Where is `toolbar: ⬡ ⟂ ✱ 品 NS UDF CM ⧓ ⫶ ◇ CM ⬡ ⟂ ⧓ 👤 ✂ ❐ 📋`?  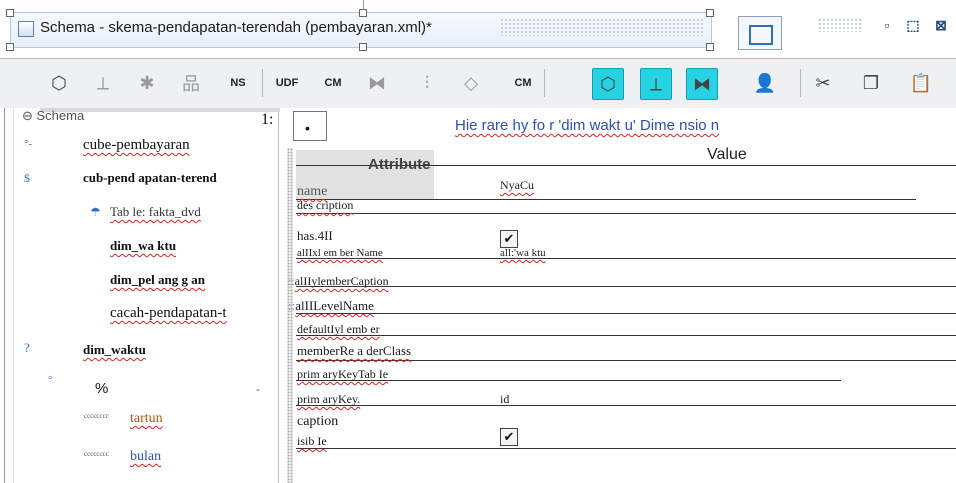 toolbar: ⬡ ⟂ ✱ 品 NS UDF CM ⧓ ⫶ ◇ CM ⬡ ⟂ ⧓ 👤 ✂ ❐ 📋 is located at coordinates (478, 84).